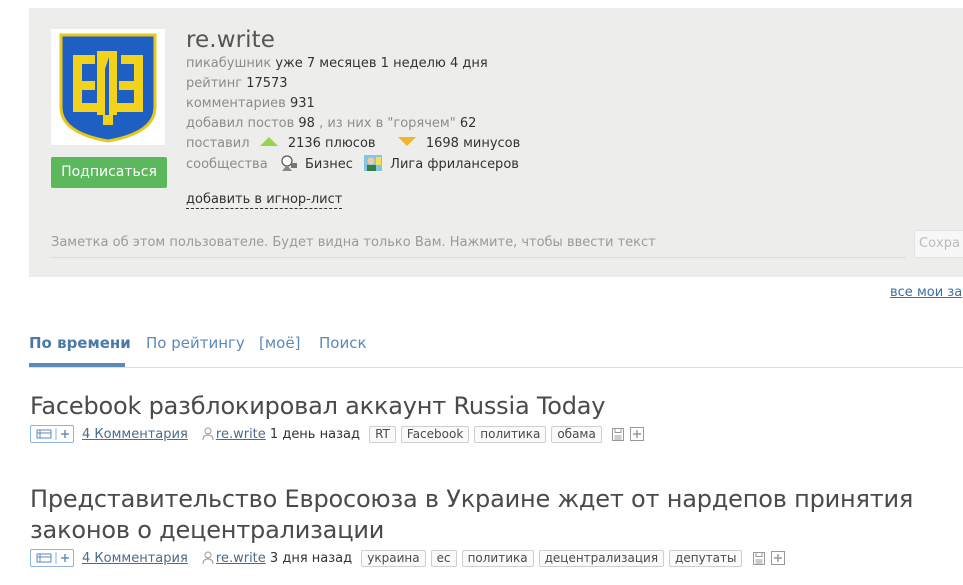 Image resolution: width=963 pixels, height=585 pixels. Describe the element at coordinates (454, 164) in the screenshot. I see `community-freelancers: Лига фрилансеров` at that location.